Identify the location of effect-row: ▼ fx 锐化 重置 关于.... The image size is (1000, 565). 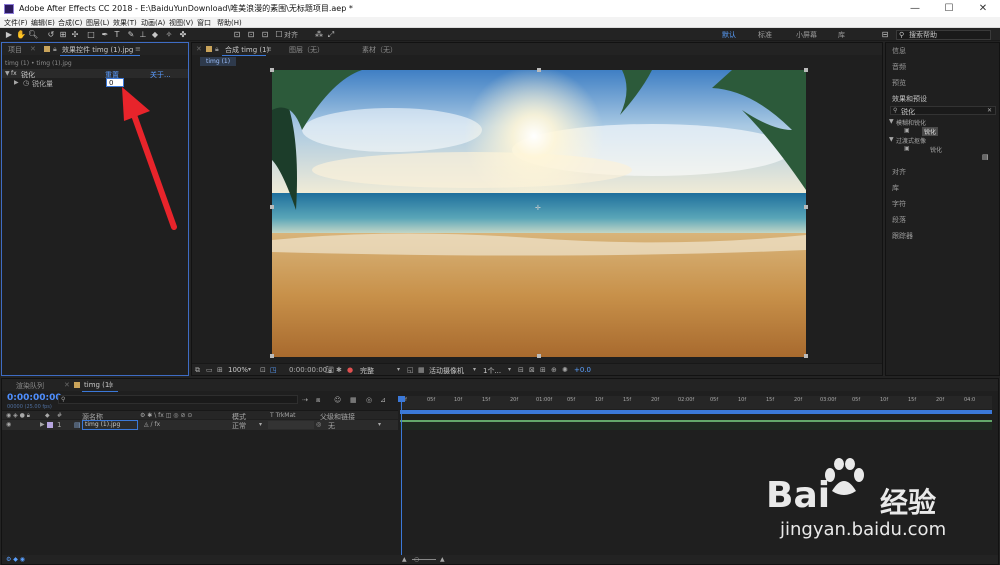
(95, 74).